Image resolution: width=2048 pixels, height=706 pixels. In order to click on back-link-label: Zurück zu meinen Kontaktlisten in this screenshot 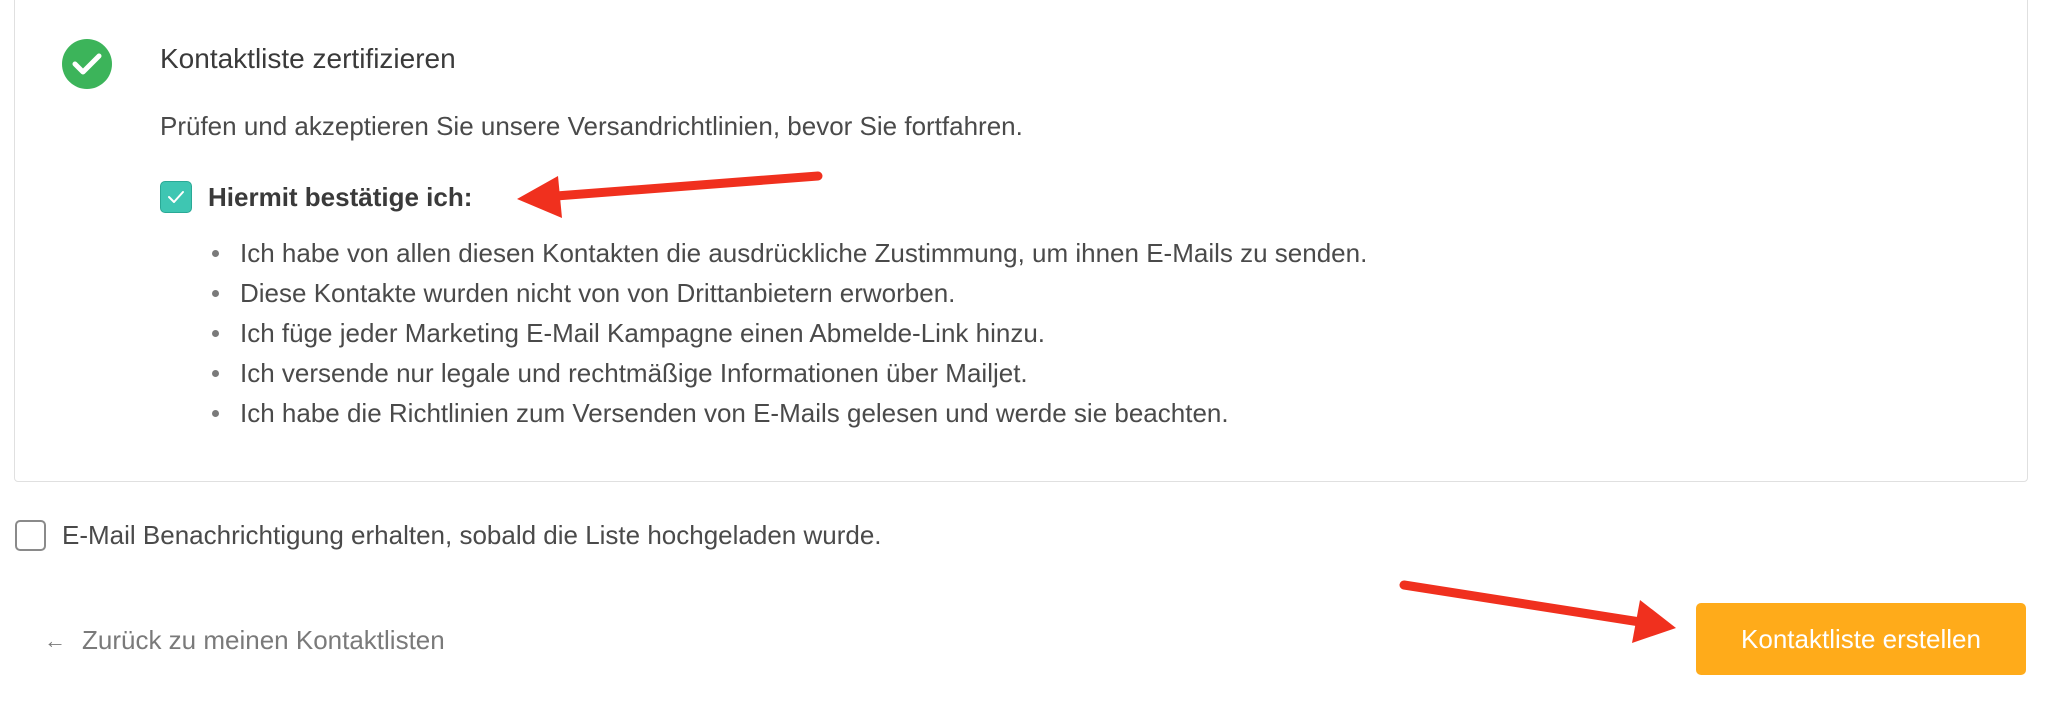, I will do `click(263, 640)`.